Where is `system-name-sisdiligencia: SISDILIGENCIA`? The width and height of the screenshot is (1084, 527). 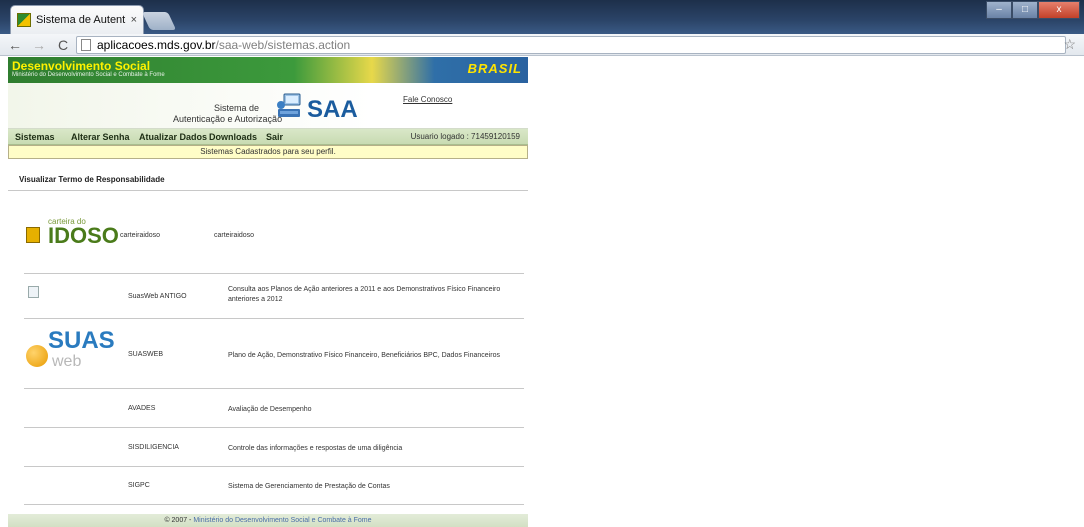 system-name-sisdiligencia: SISDILIGENCIA is located at coordinates (153, 447).